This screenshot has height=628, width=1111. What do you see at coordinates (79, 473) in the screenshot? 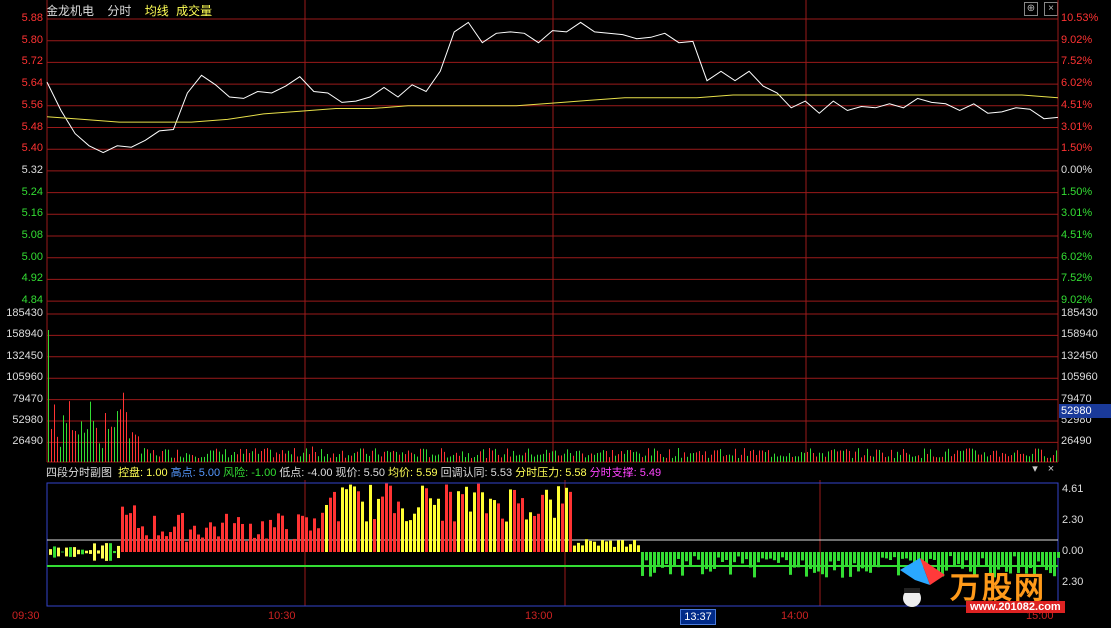
I see `indicator-name: 四段分时副图` at bounding box center [79, 473].